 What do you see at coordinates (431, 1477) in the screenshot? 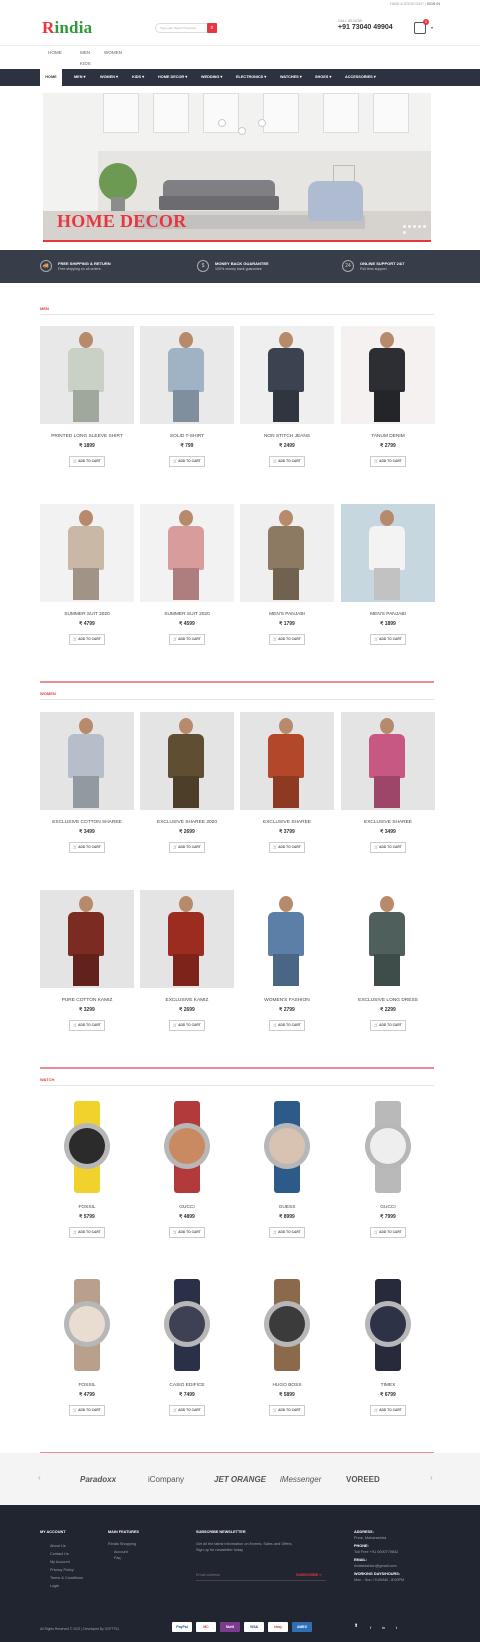
I see `chevron-right-icon: ›` at bounding box center [431, 1477].